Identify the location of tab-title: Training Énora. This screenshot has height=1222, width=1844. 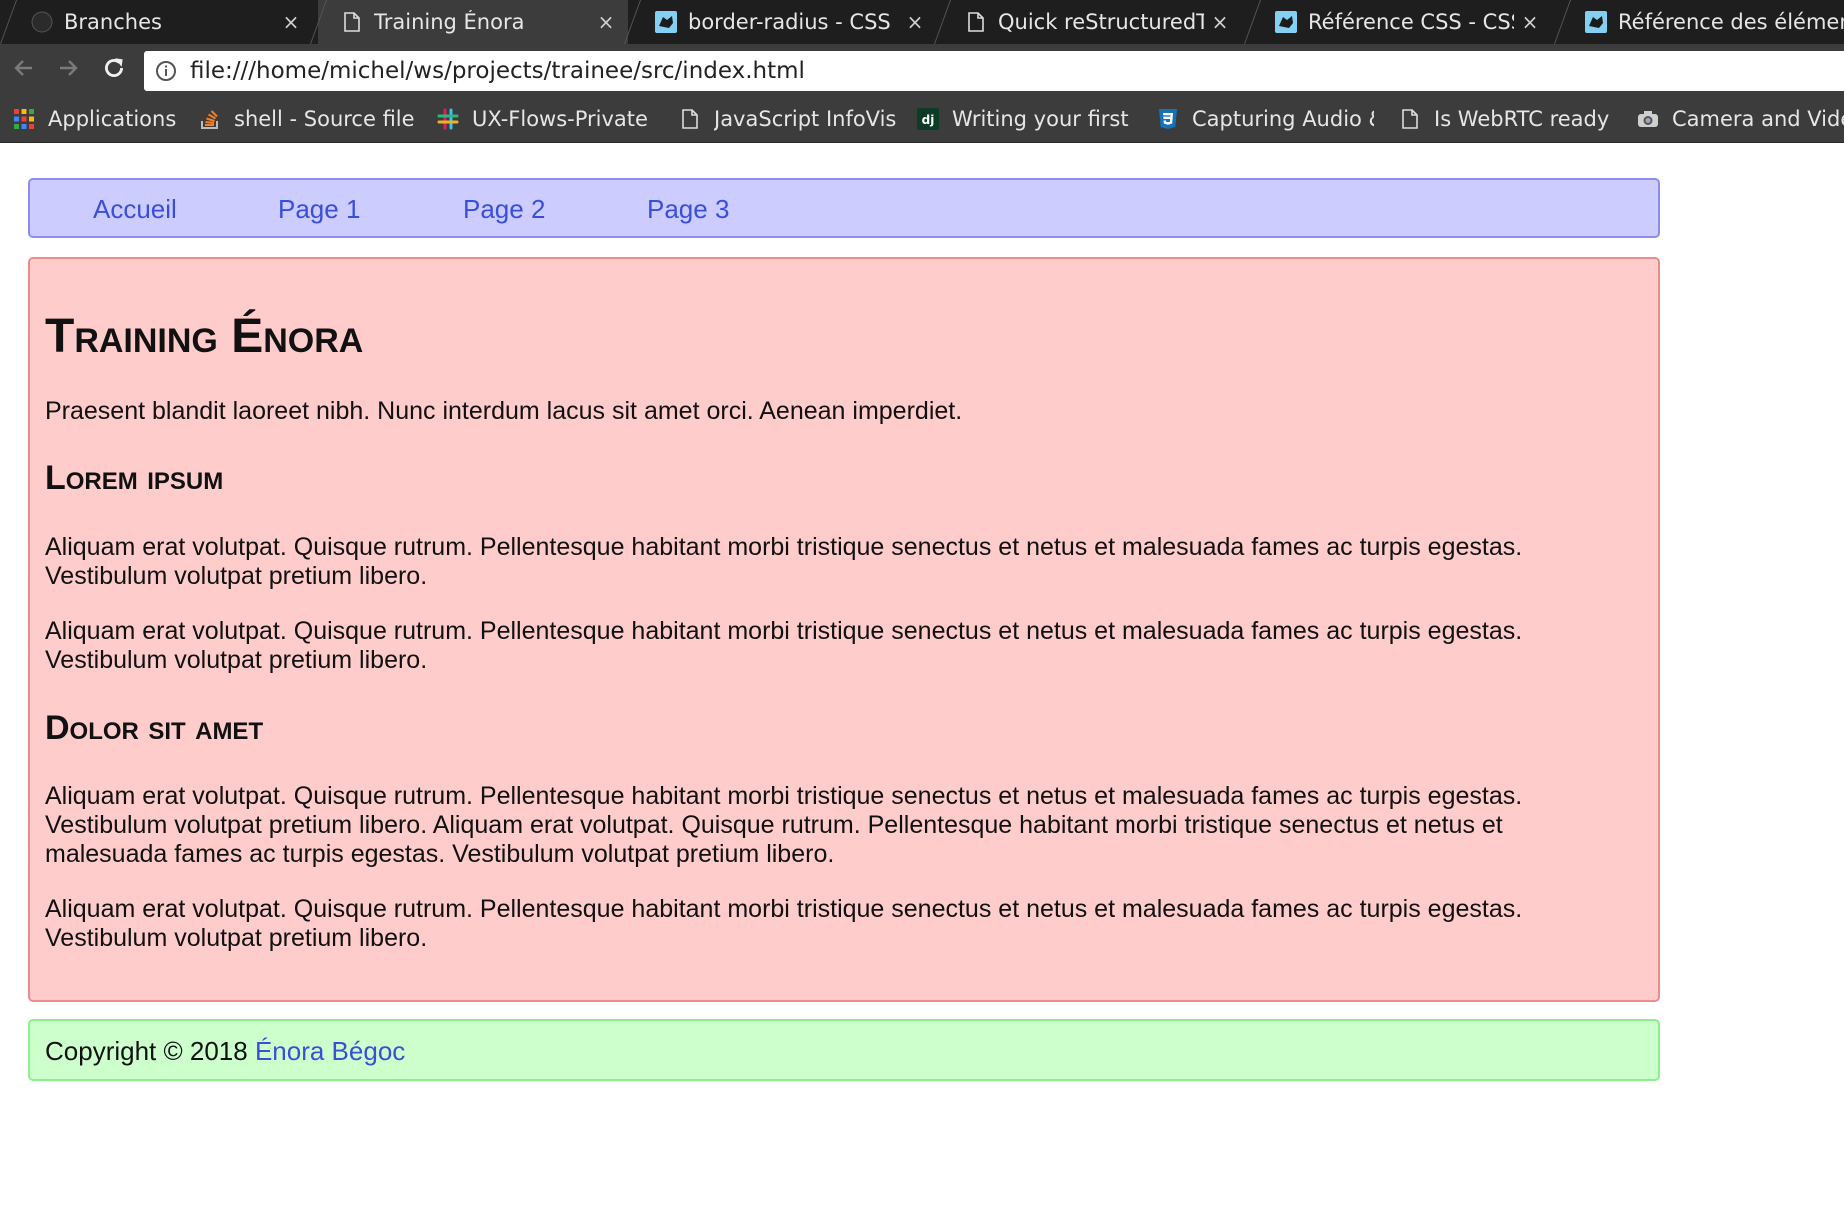
(449, 22).